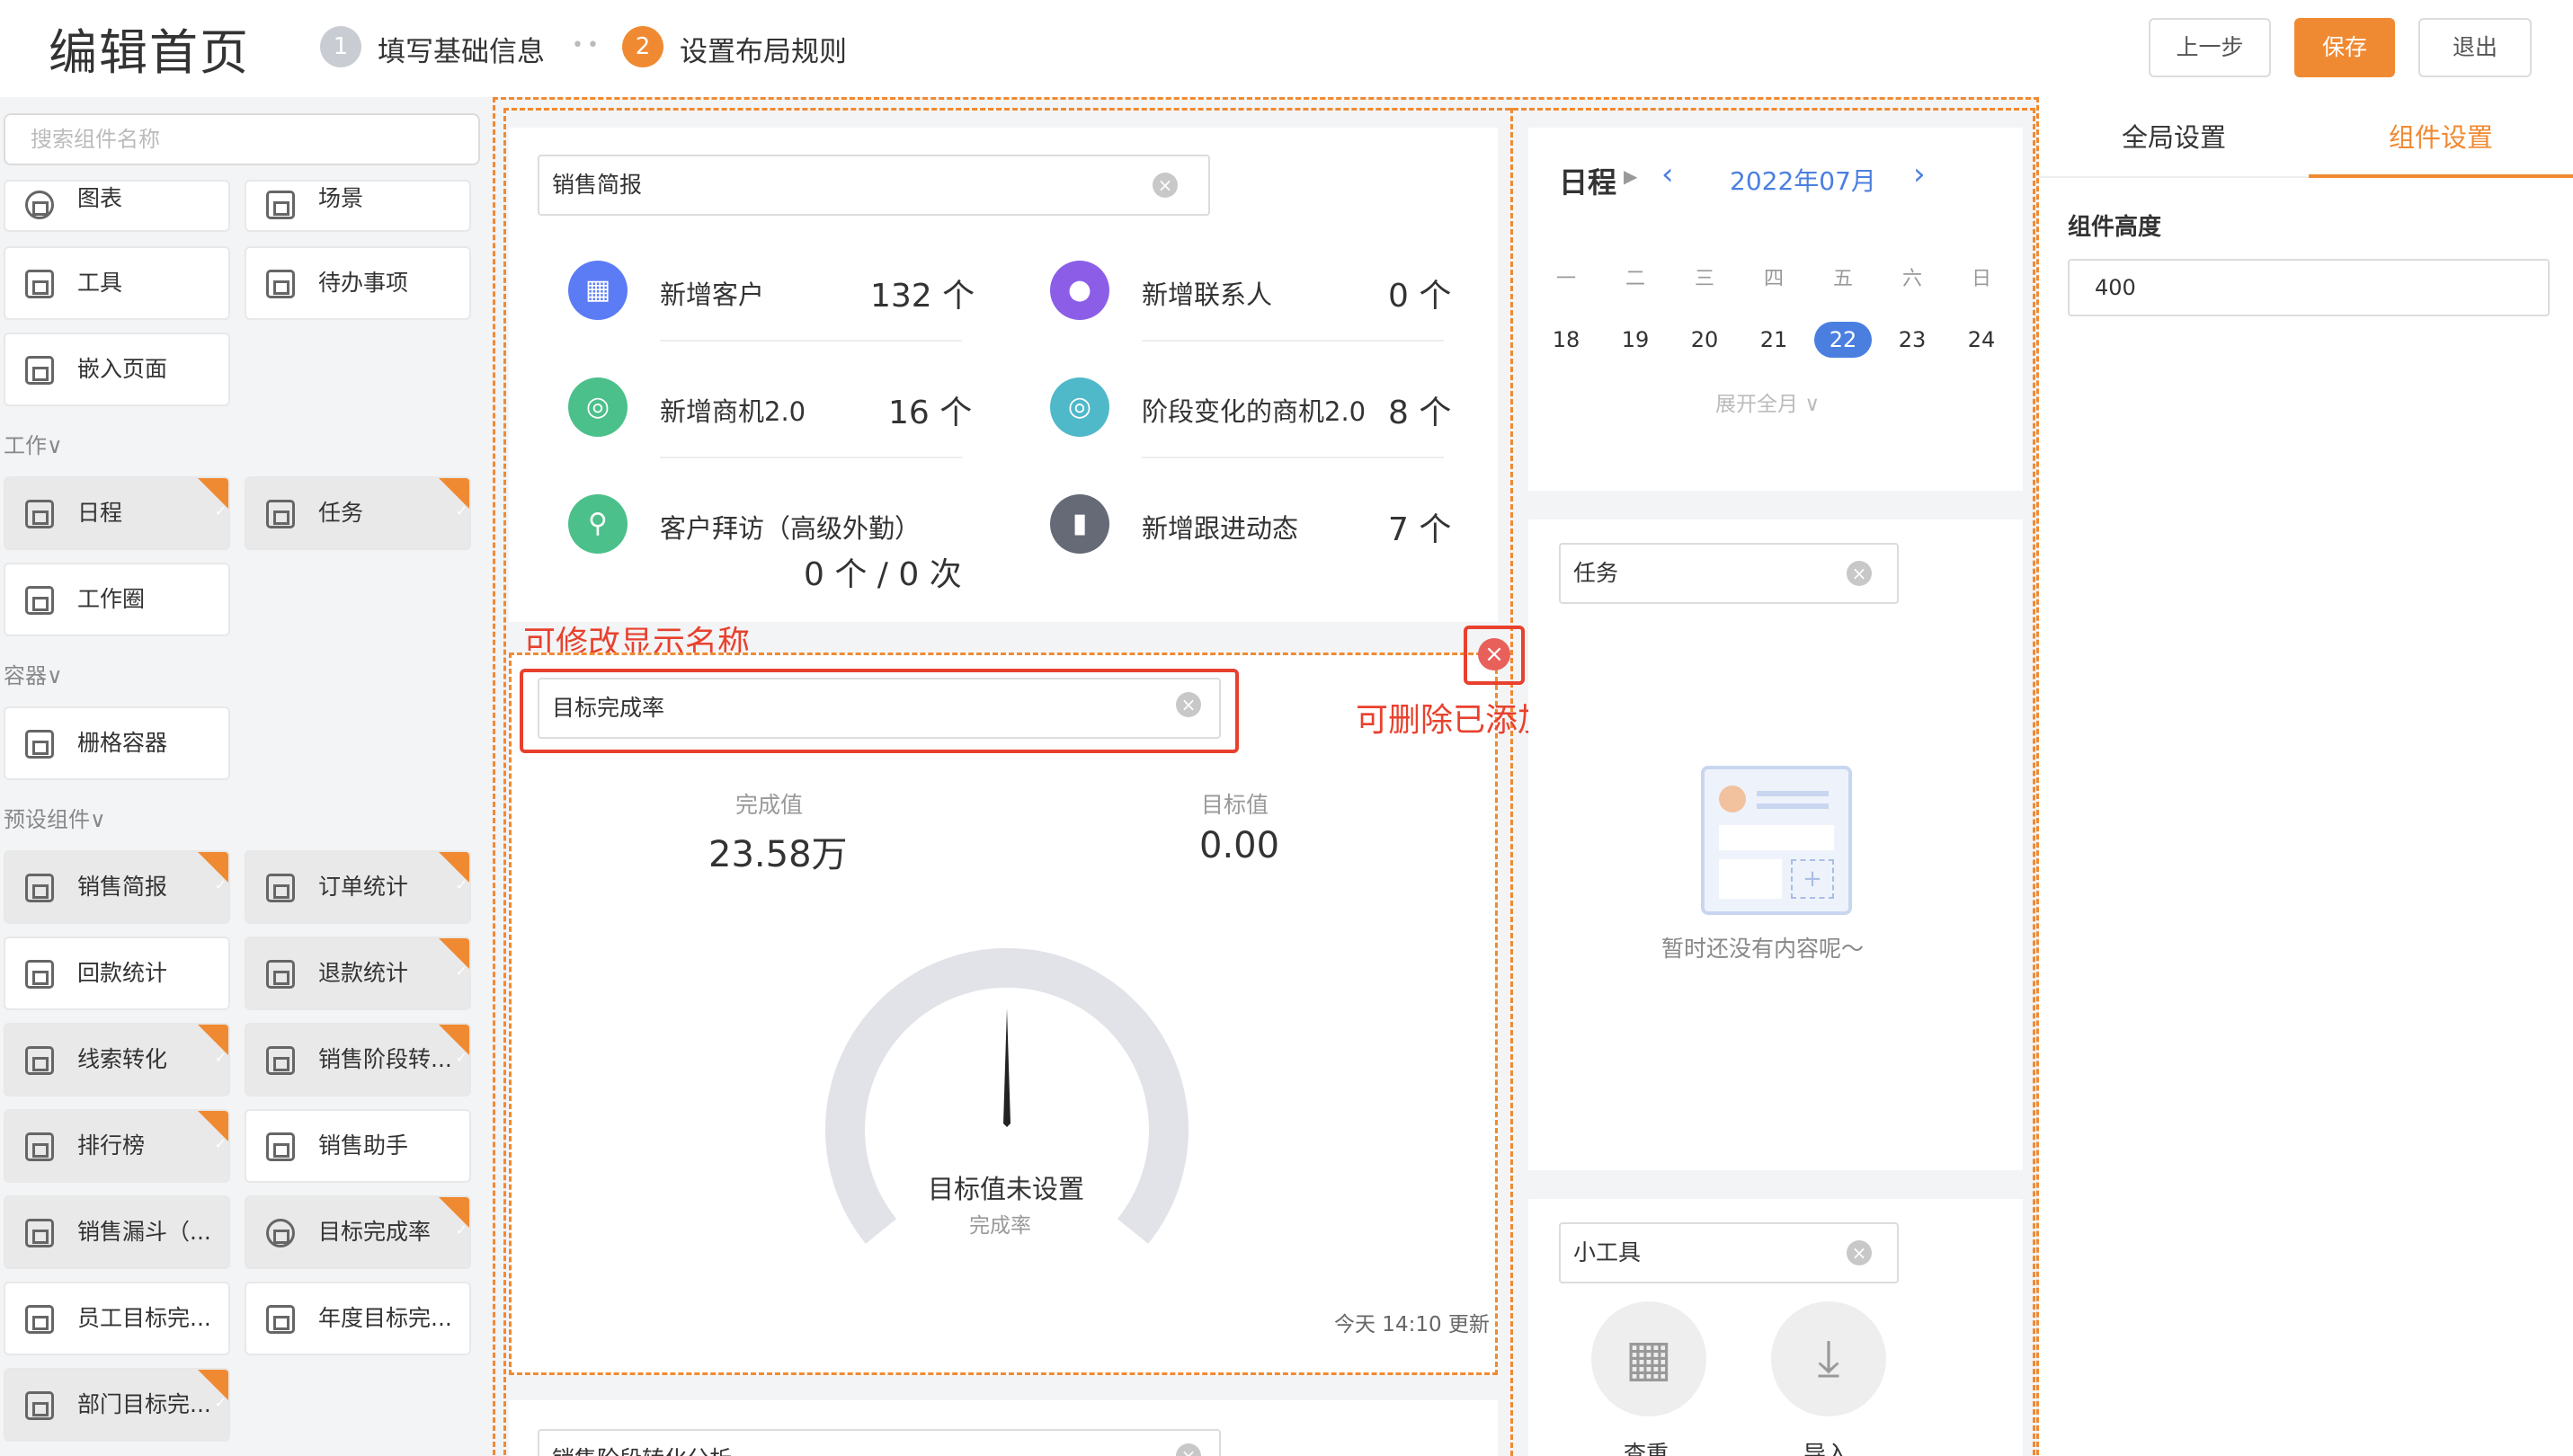 The image size is (2573, 1456). I want to click on library-item-grid-container: 栅格容器, so click(117, 743).